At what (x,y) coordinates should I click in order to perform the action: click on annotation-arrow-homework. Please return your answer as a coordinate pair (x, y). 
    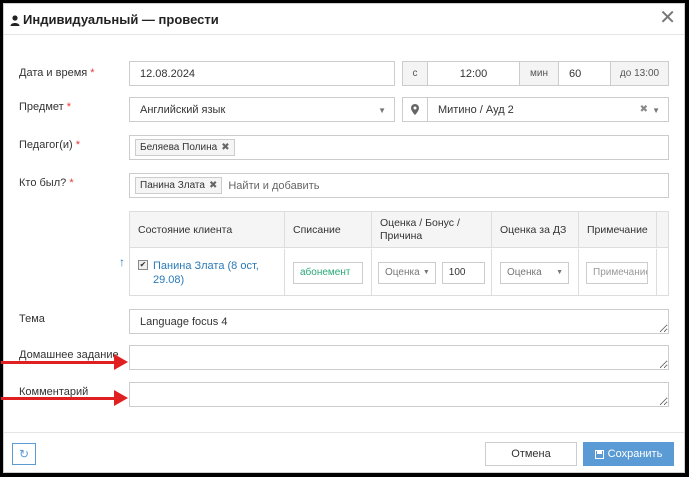
    Looking at the image, I should click on (58, 362).